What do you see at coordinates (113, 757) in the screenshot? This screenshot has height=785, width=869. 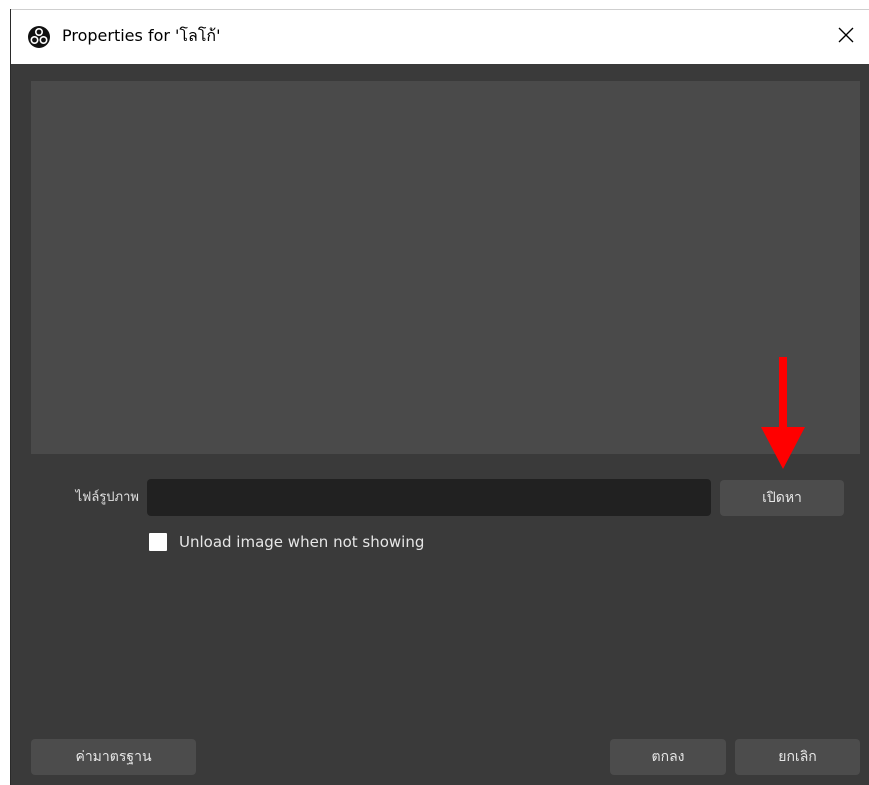 I see `defaults-button: ค่ามาตรฐาน` at bounding box center [113, 757].